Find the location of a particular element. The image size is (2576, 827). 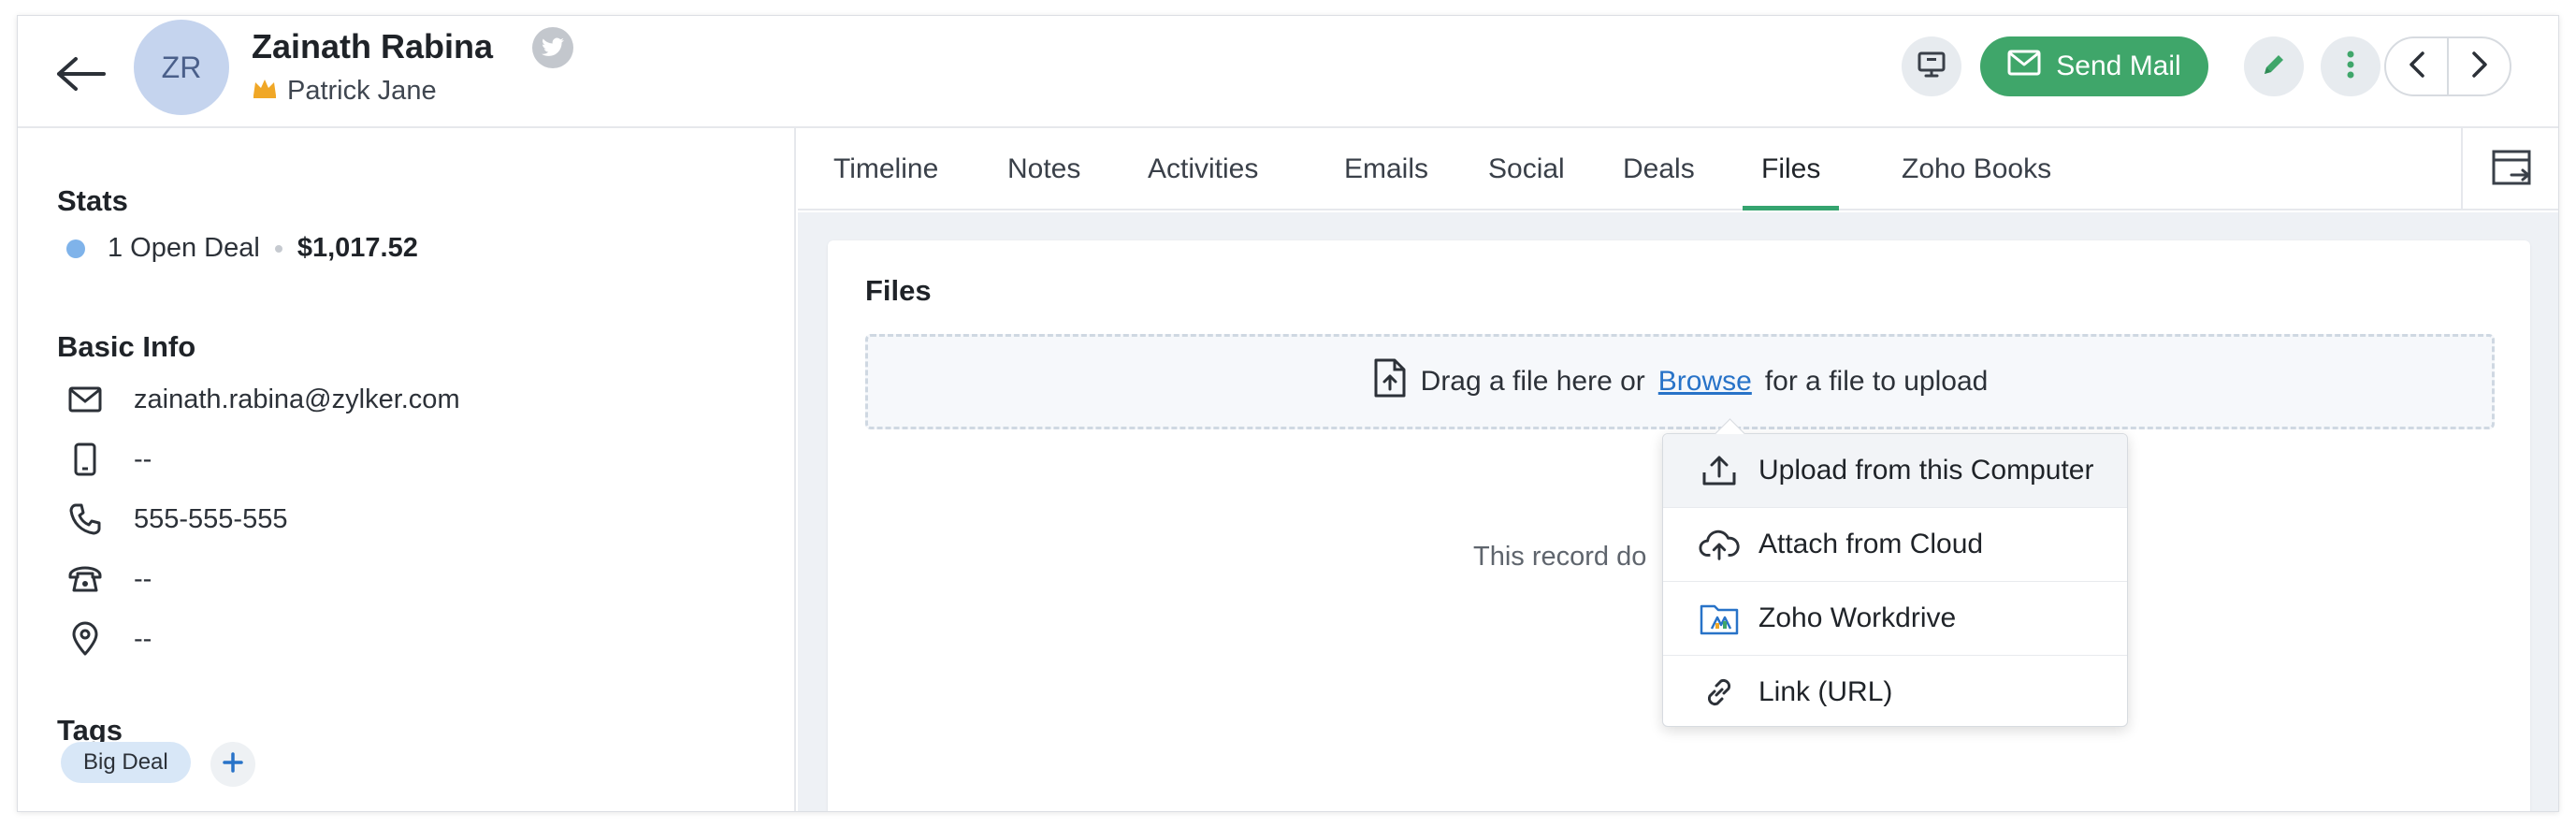

more-options-button is located at coordinates (2351, 66).